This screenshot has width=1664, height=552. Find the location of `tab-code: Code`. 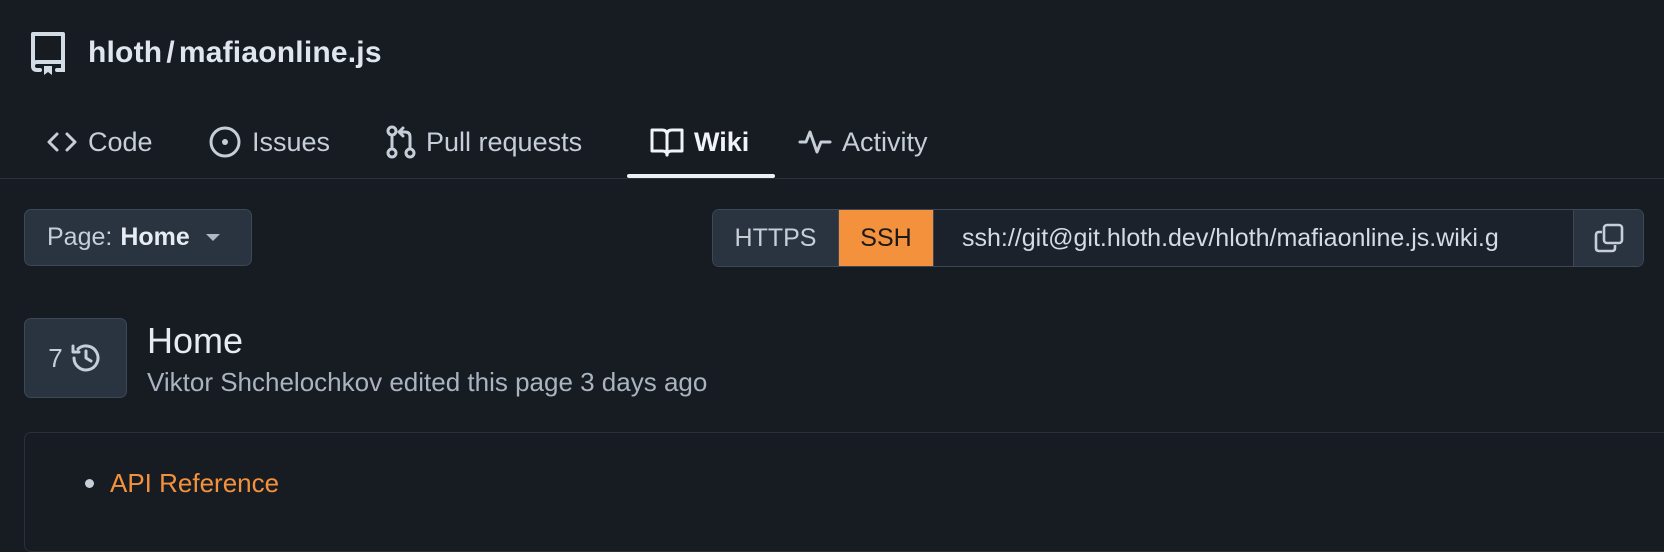

tab-code: Code is located at coordinates (99, 142).